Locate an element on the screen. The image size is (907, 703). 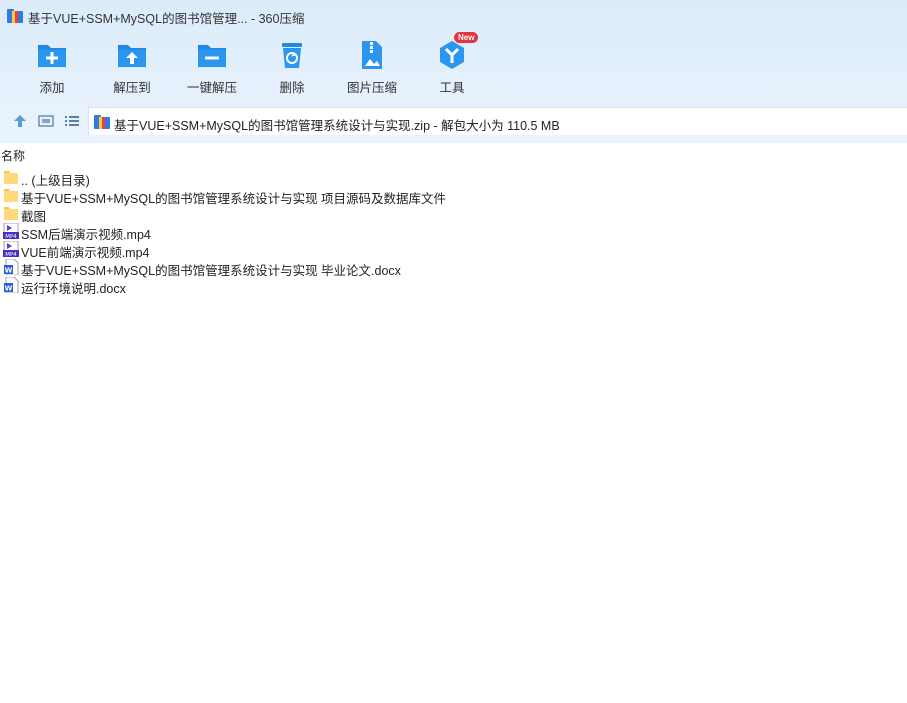
add-label: 添加 is located at coordinates (52, 88).